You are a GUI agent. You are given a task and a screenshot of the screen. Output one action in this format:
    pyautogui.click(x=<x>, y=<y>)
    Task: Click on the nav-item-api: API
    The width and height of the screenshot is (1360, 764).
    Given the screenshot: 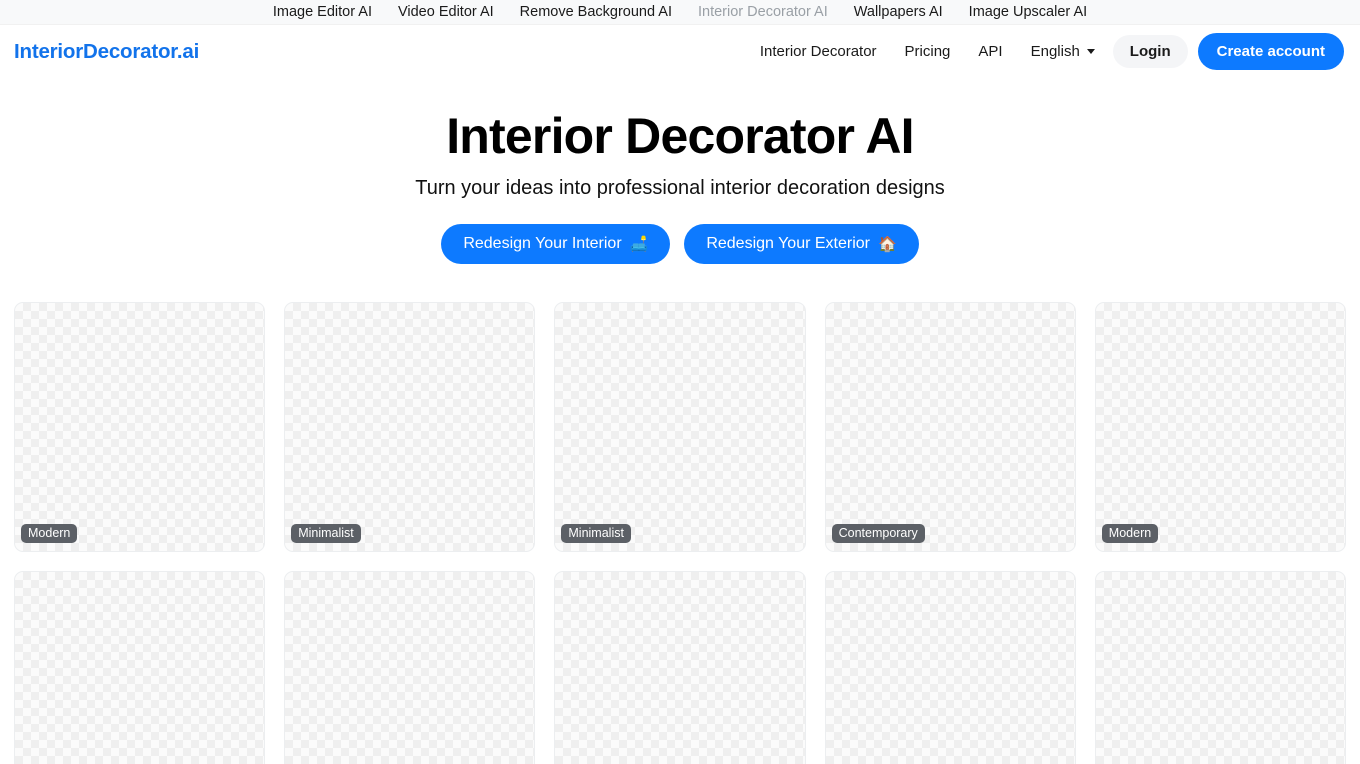 What is the action you would take?
    pyautogui.click(x=990, y=51)
    